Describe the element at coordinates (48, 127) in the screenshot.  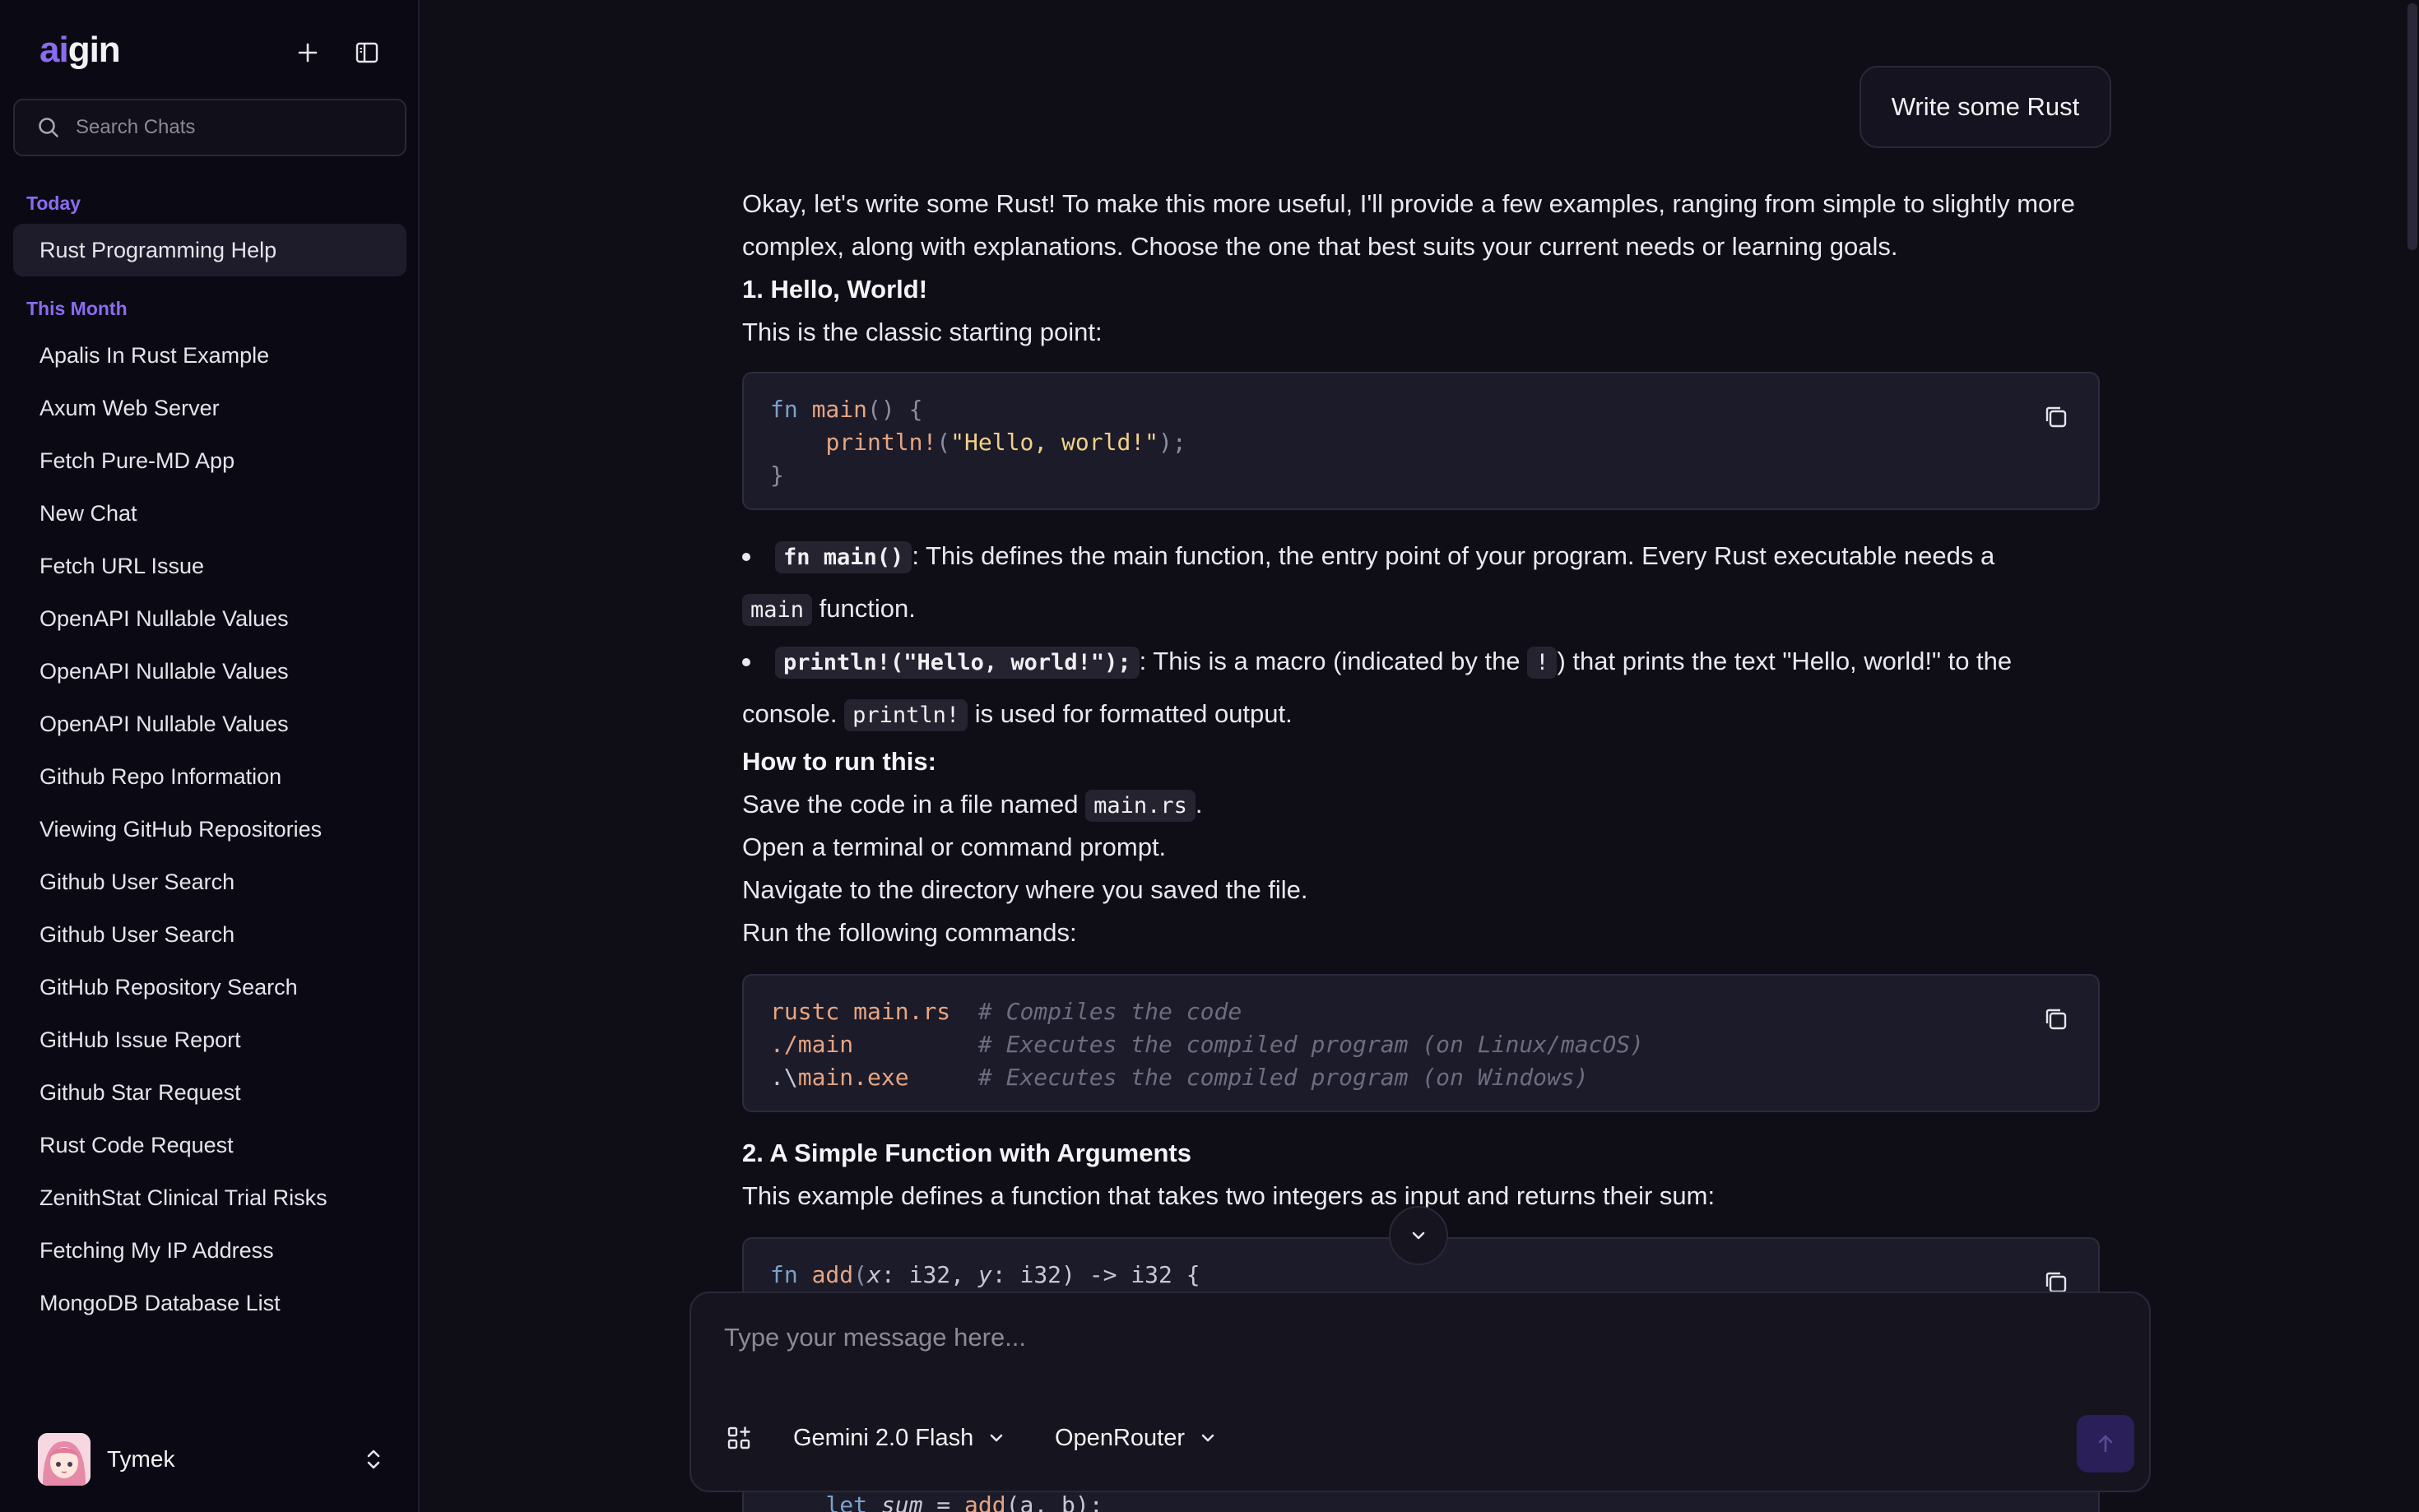
I see `search-icon` at that location.